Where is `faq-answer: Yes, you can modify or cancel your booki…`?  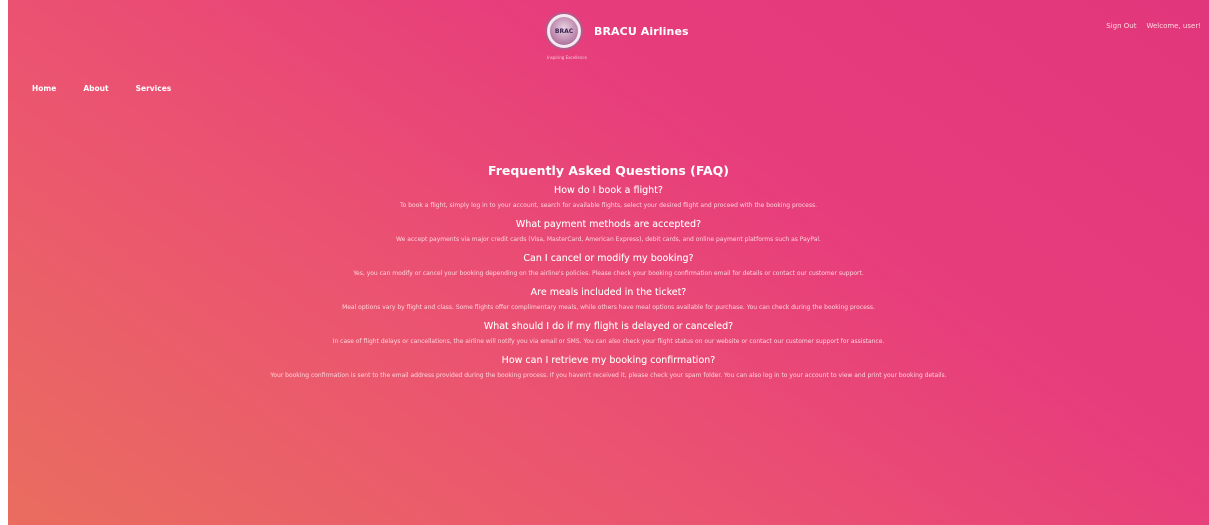
faq-answer: Yes, you can modify or cancel your booki… is located at coordinates (608, 273).